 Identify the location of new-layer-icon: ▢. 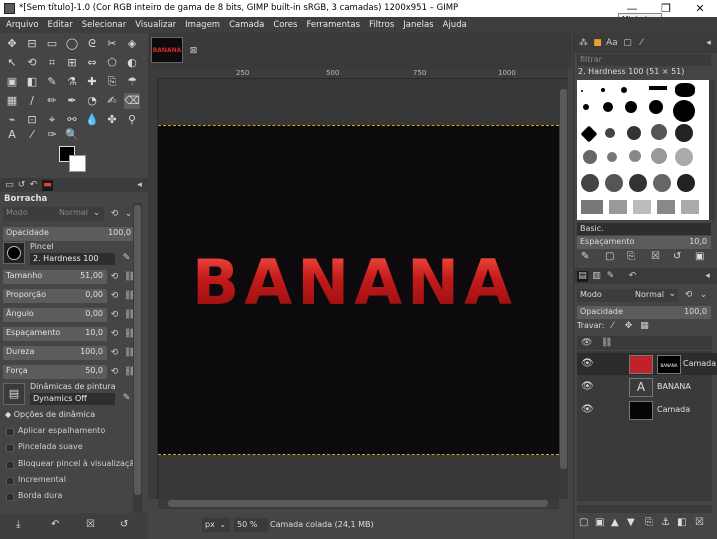
(583, 522).